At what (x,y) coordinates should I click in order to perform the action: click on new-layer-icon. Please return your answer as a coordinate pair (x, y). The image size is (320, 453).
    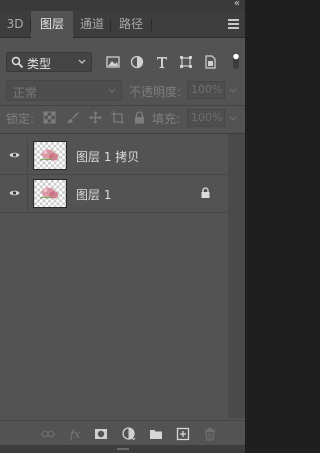
    Looking at the image, I should click on (183, 434).